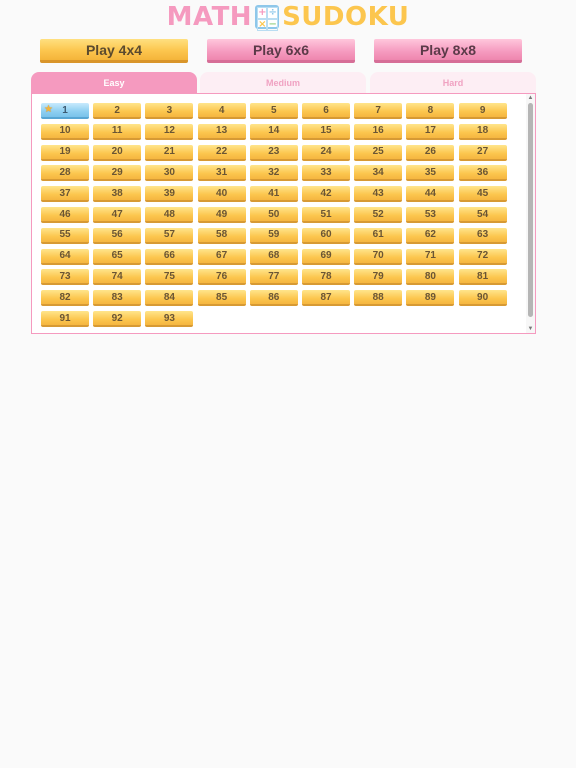 Image resolution: width=576 pixels, height=768 pixels. I want to click on level-button-18: 18, so click(482, 131).